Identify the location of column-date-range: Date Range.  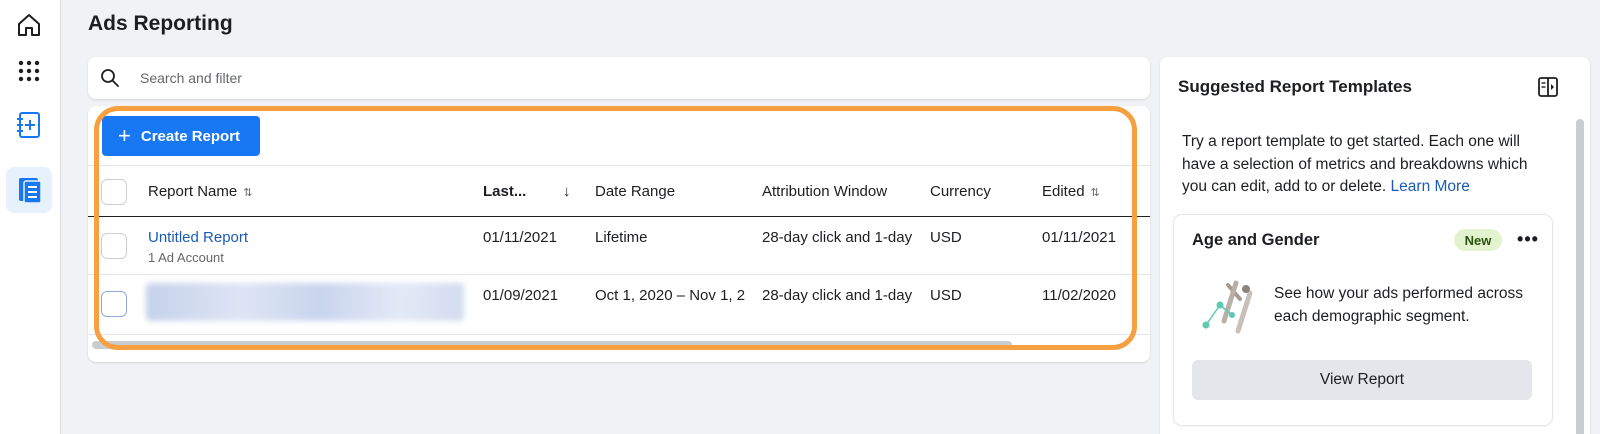
(635, 191).